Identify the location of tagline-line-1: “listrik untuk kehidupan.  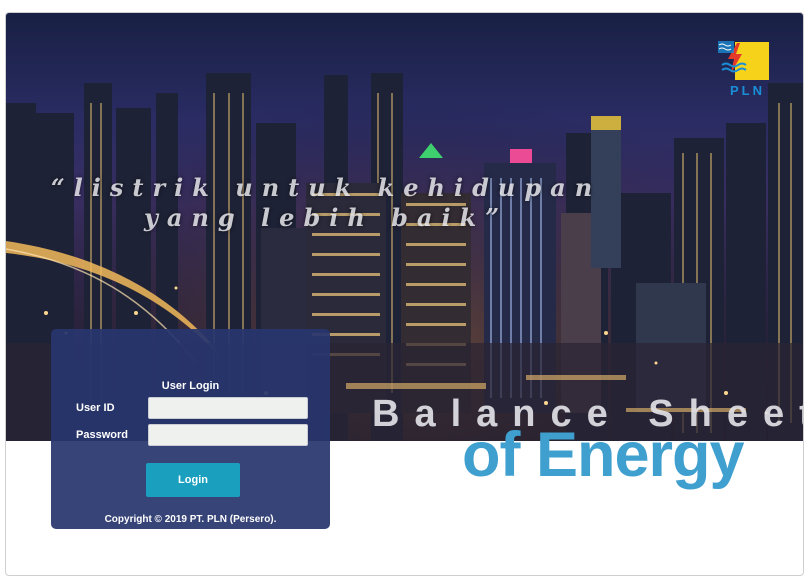
(326, 187).